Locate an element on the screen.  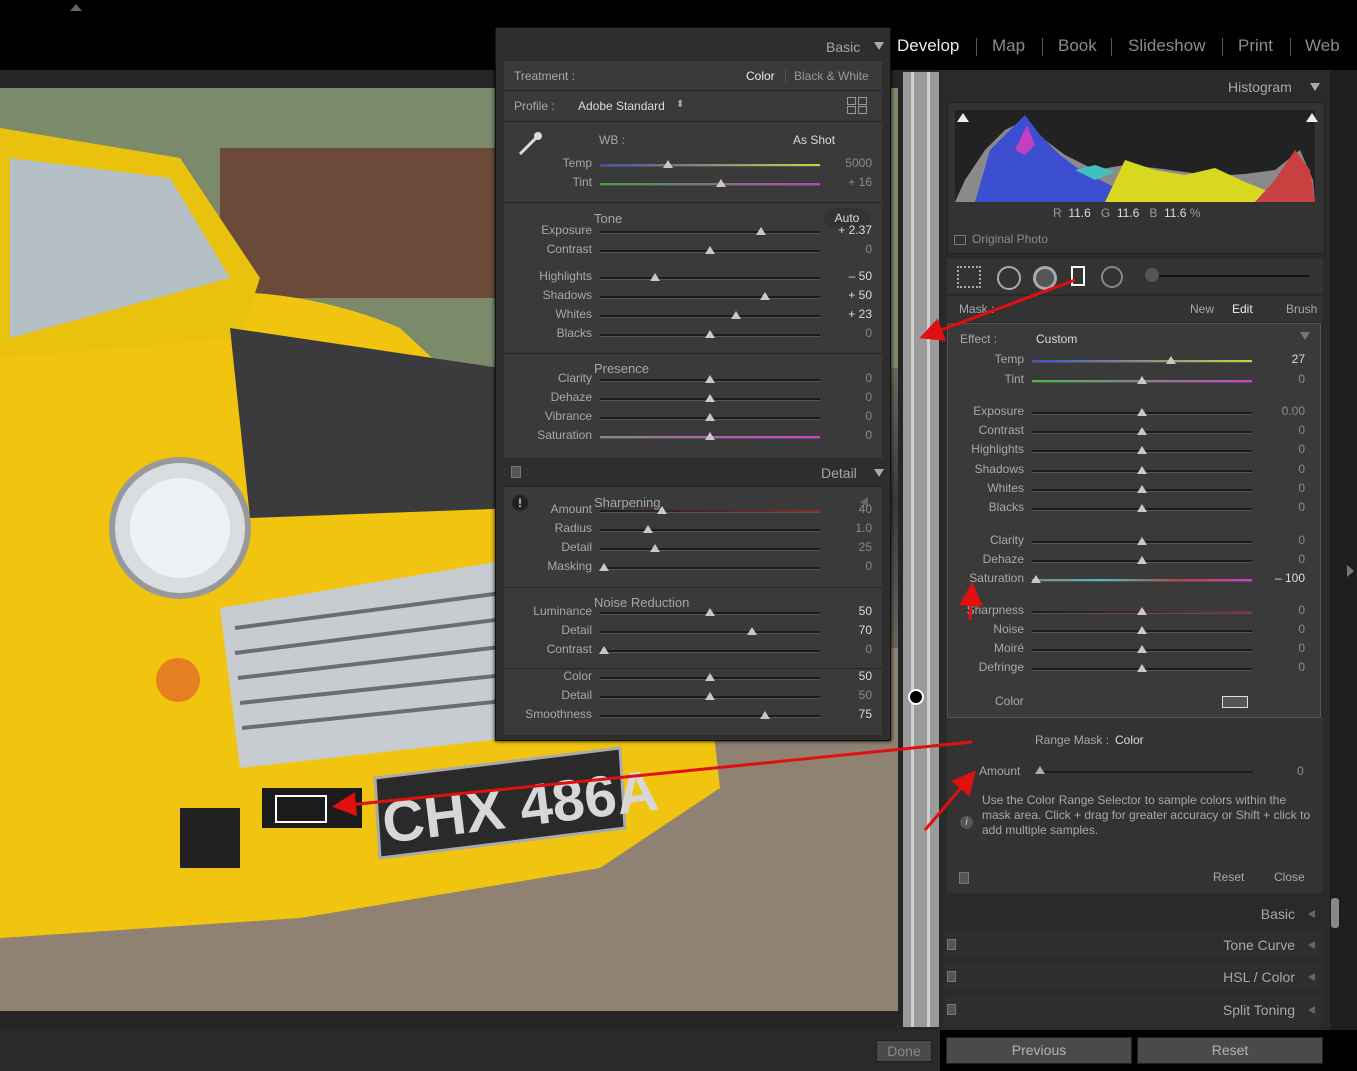
spot-removal-icon is located at coordinates (1009, 278).